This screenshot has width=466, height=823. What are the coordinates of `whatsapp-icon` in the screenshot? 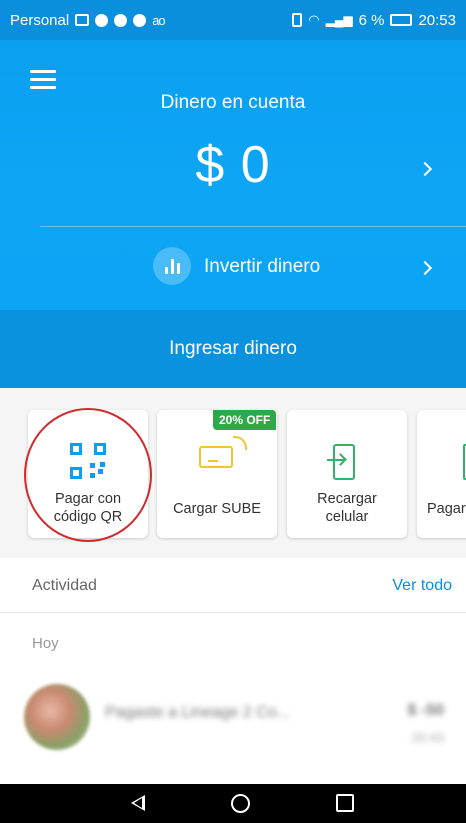 It's located at (102, 20).